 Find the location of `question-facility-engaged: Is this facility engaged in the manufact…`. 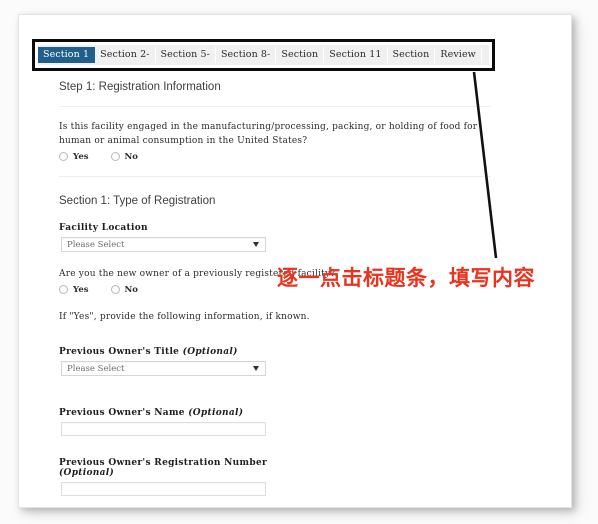

question-facility-engaged: Is this facility engaged in the manufact… is located at coordinates (268, 134).